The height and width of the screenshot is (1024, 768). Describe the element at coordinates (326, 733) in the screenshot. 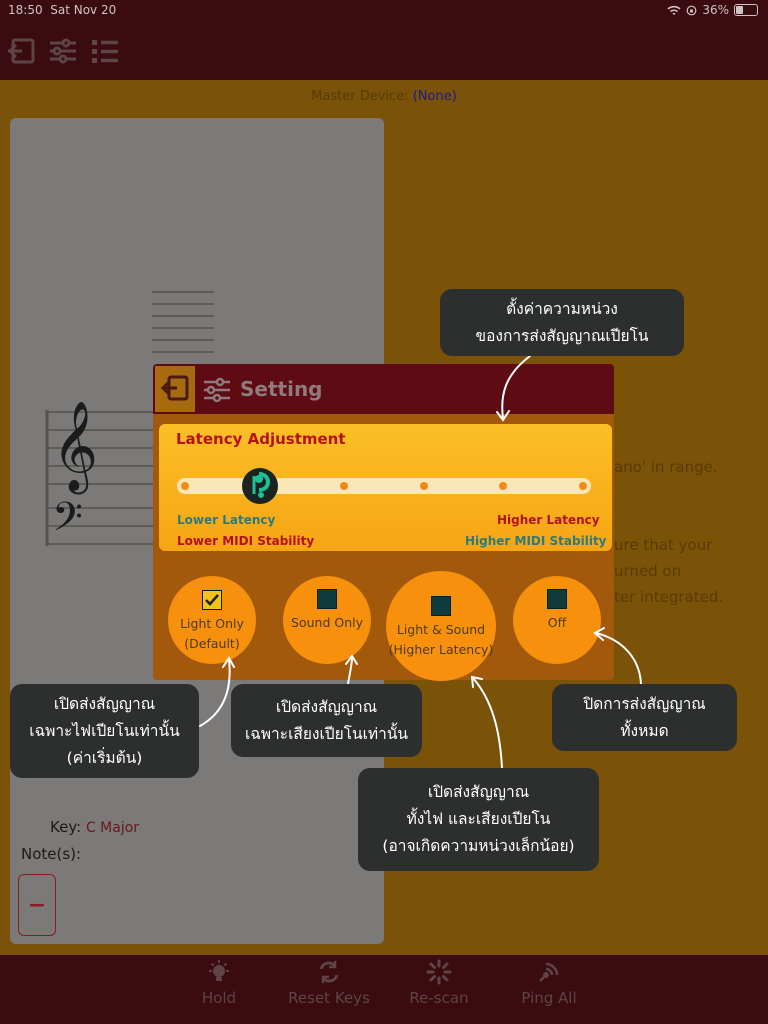

I see `callout-line: เฉพาะเสียงเปียโนเท่านั้น` at that location.